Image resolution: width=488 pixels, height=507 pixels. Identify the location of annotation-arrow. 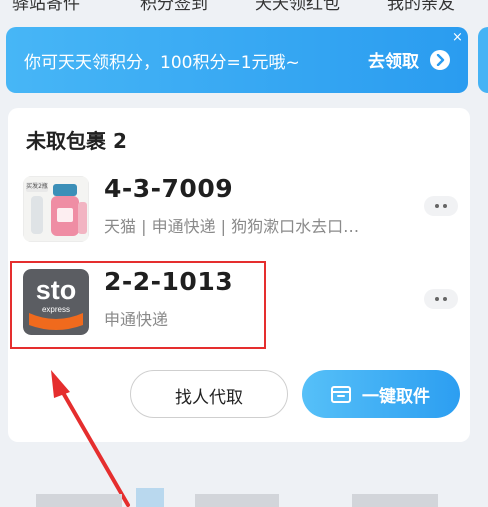
(90, 438).